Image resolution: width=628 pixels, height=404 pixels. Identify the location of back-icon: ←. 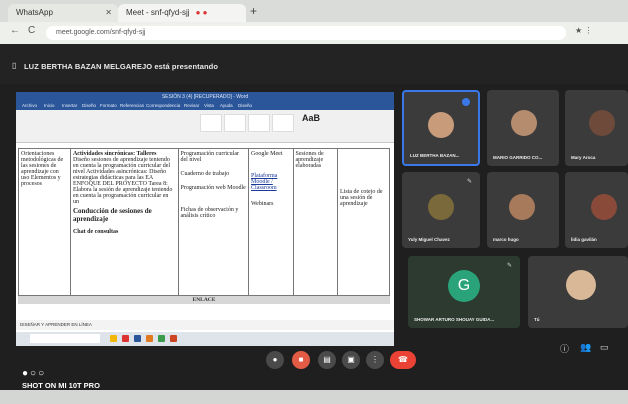
(15, 30).